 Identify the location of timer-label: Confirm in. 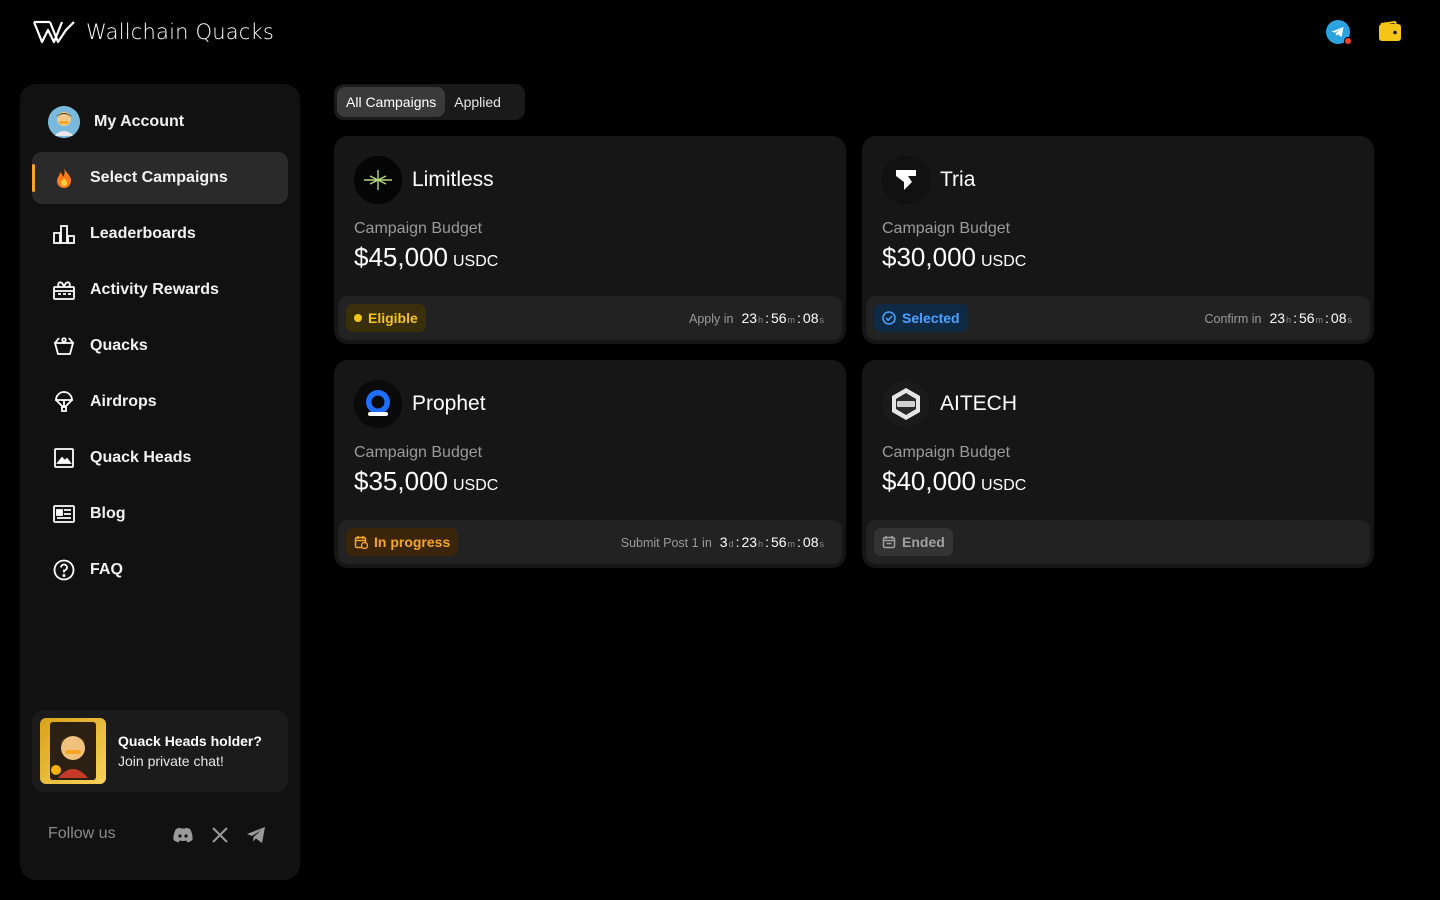
(1233, 319).